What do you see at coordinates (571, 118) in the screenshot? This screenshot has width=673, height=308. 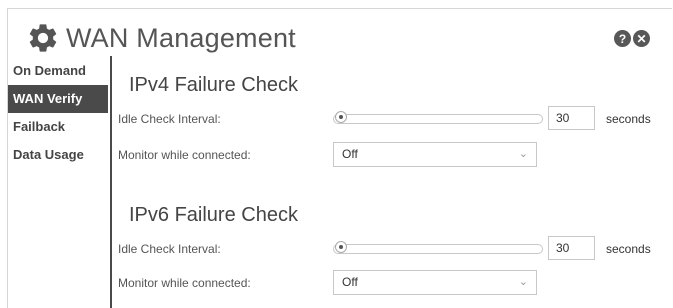 I see `ipv4-idle-check-input: 30` at bounding box center [571, 118].